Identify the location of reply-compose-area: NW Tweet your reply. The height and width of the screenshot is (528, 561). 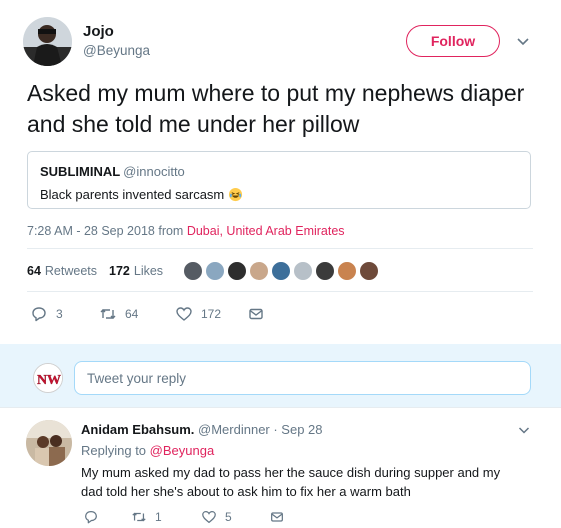
(280, 375).